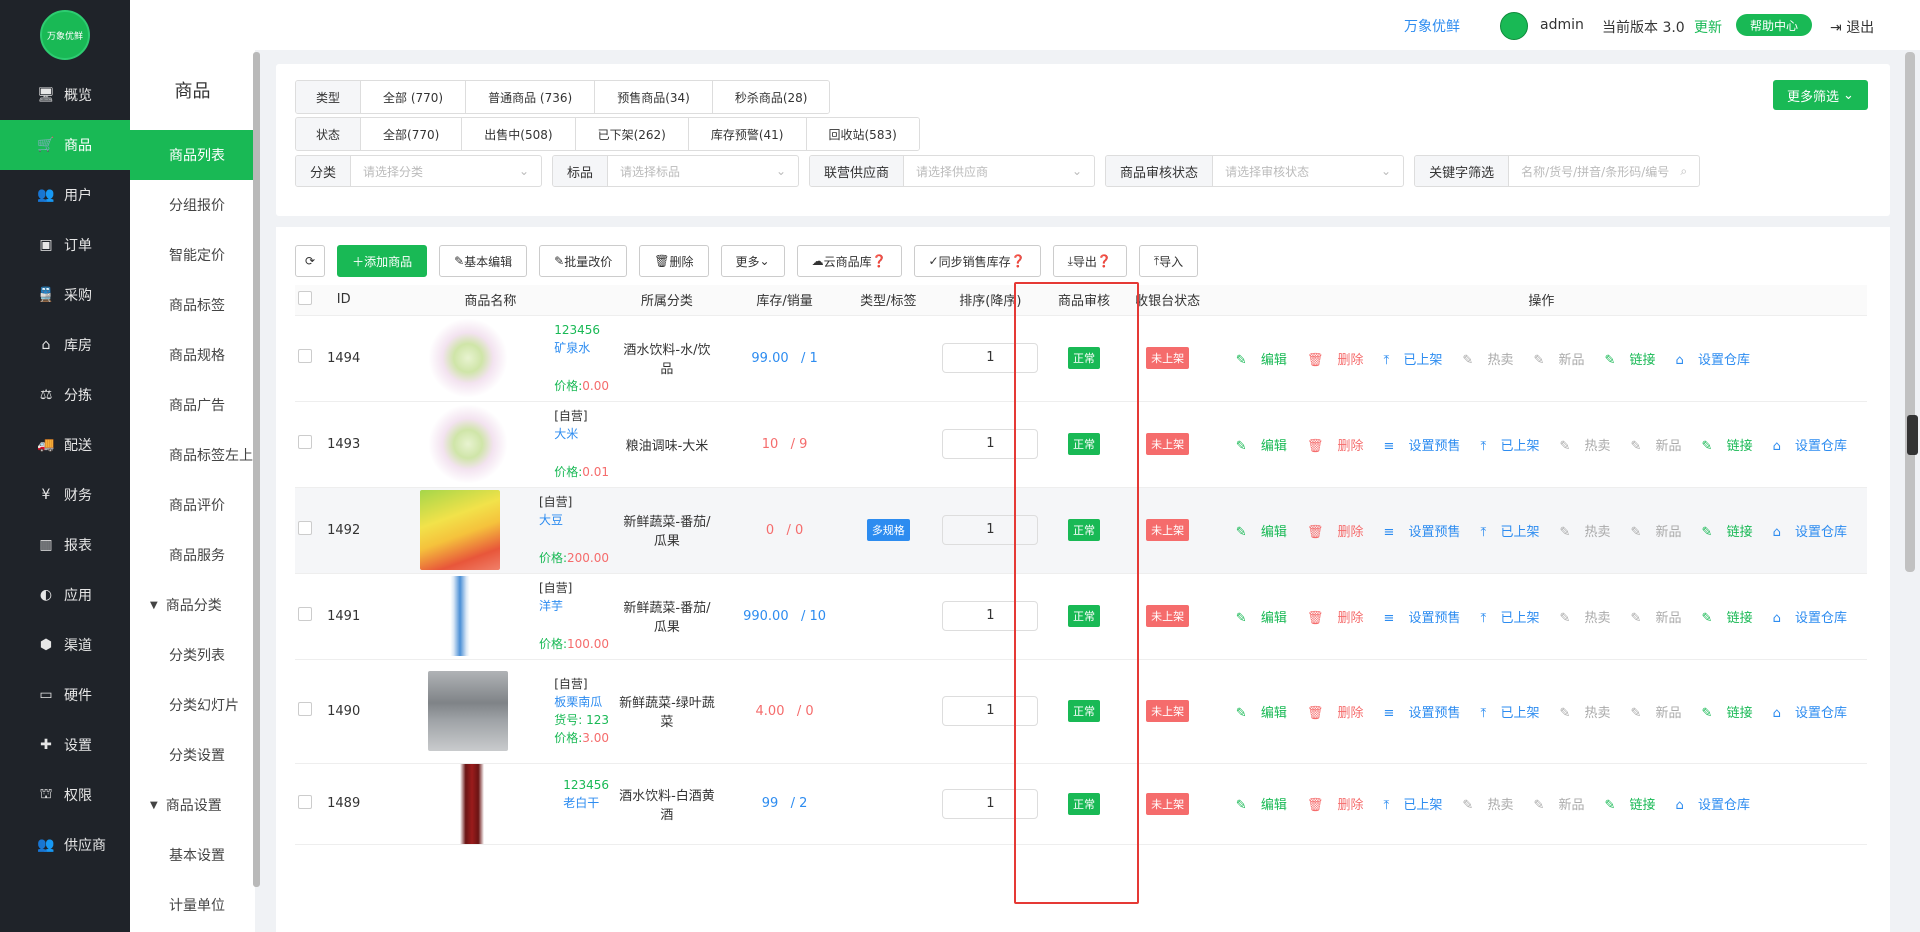 The width and height of the screenshot is (1920, 932). I want to click on sub-nav-item: 计量单位, so click(192, 905).